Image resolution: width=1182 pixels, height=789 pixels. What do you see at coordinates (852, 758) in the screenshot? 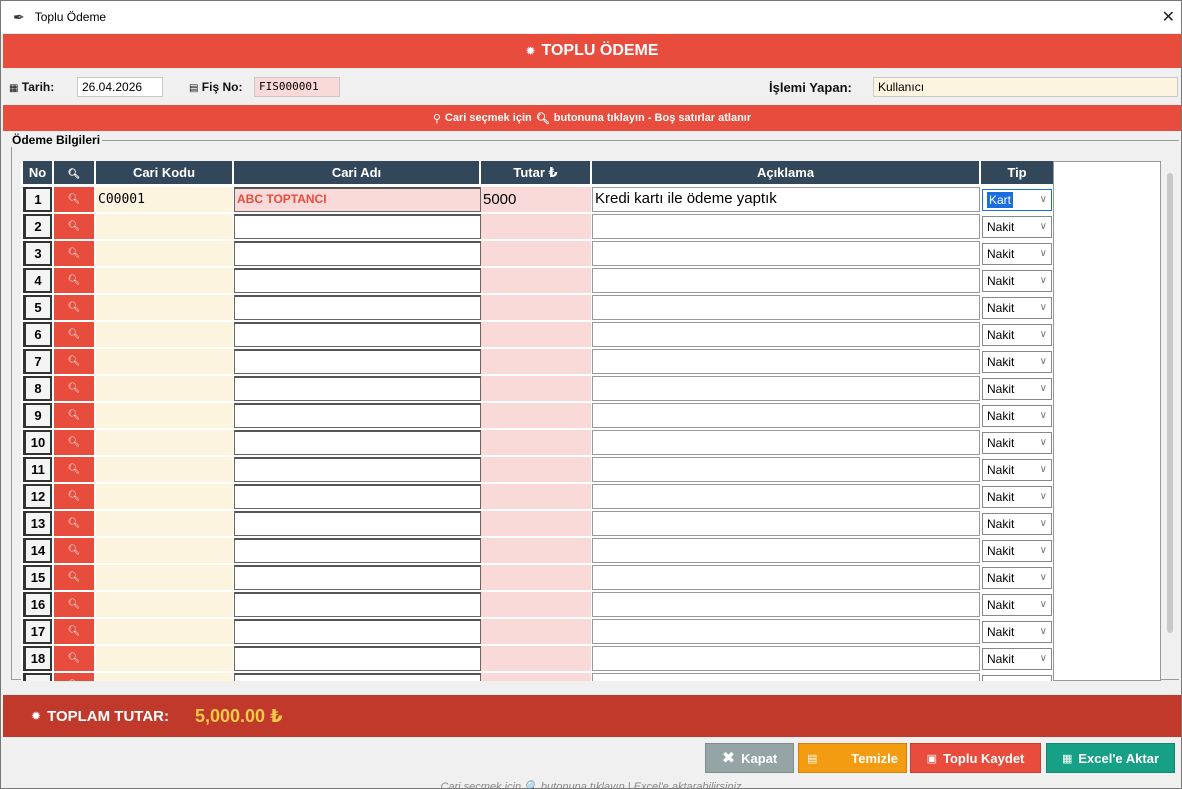
I see `temizle-button: ▤ Temizle` at bounding box center [852, 758].